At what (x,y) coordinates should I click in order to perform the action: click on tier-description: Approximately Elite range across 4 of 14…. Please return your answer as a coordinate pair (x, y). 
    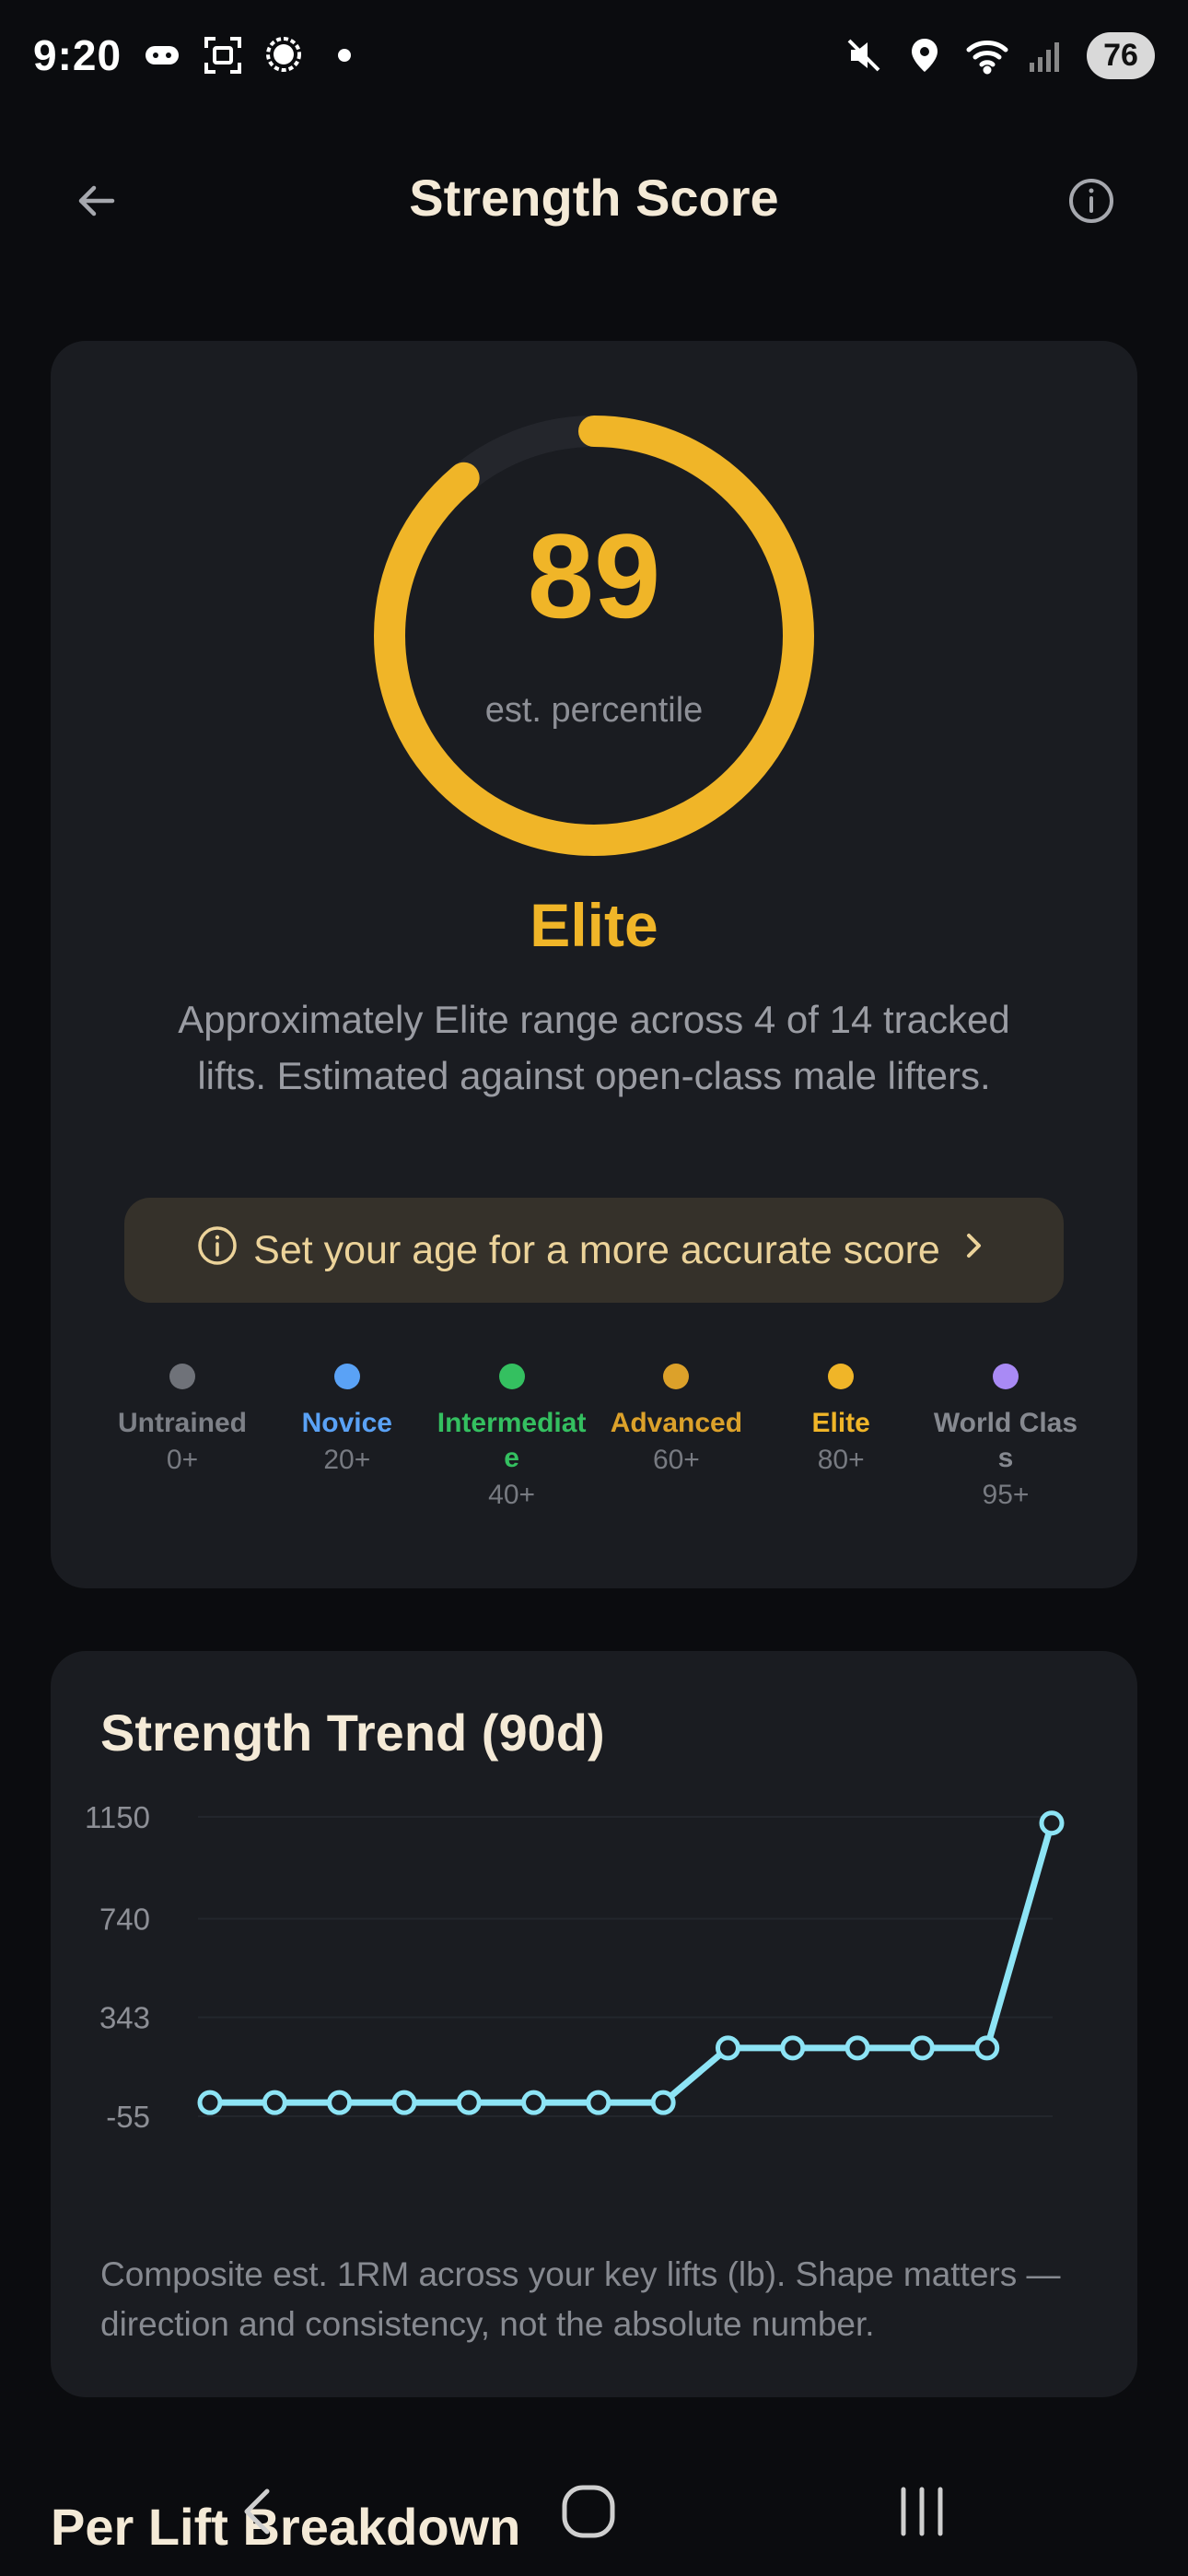
    Looking at the image, I should click on (594, 1047).